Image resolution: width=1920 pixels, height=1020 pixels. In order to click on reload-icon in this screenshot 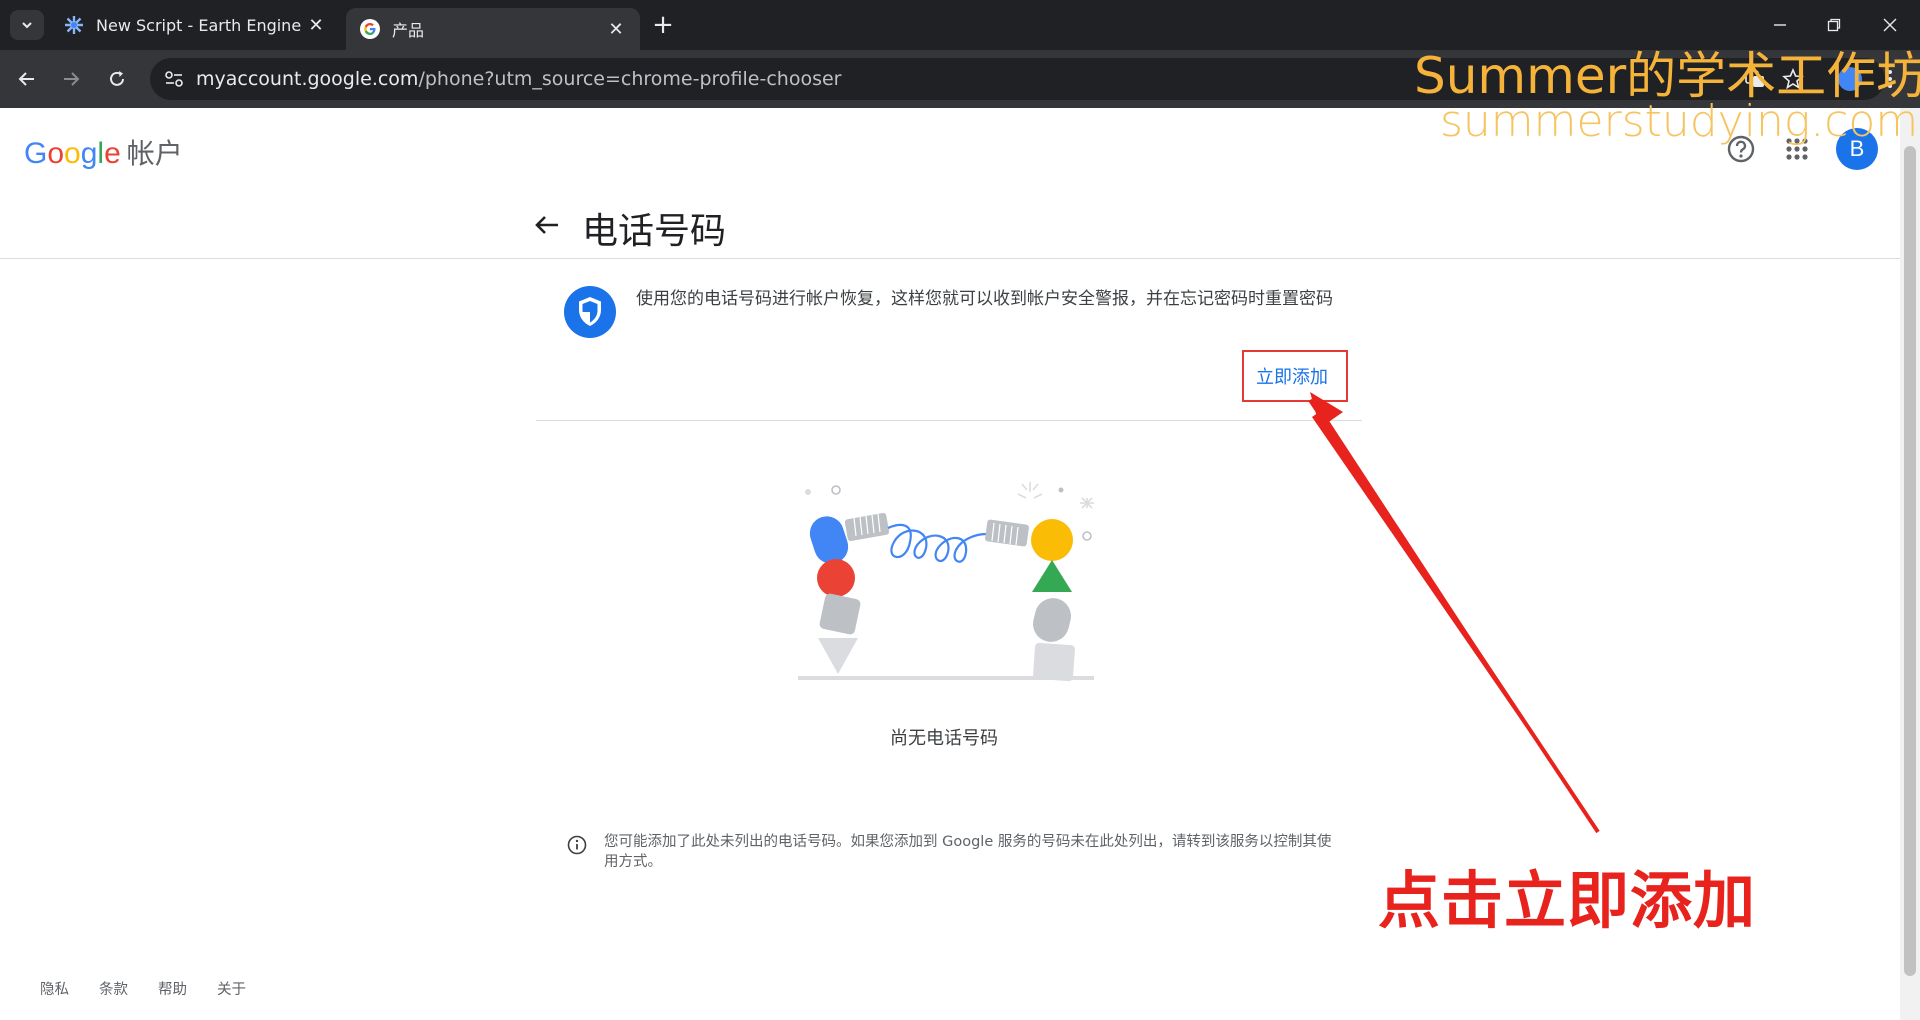, I will do `click(117, 78)`.